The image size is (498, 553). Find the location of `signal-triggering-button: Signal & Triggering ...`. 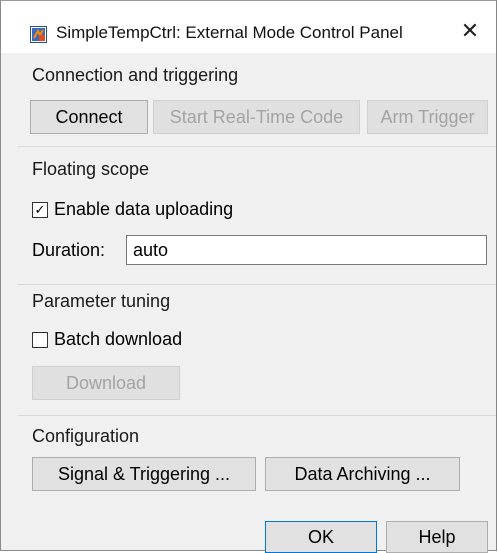

signal-triggering-button: Signal & Triggering ... is located at coordinates (144, 474).